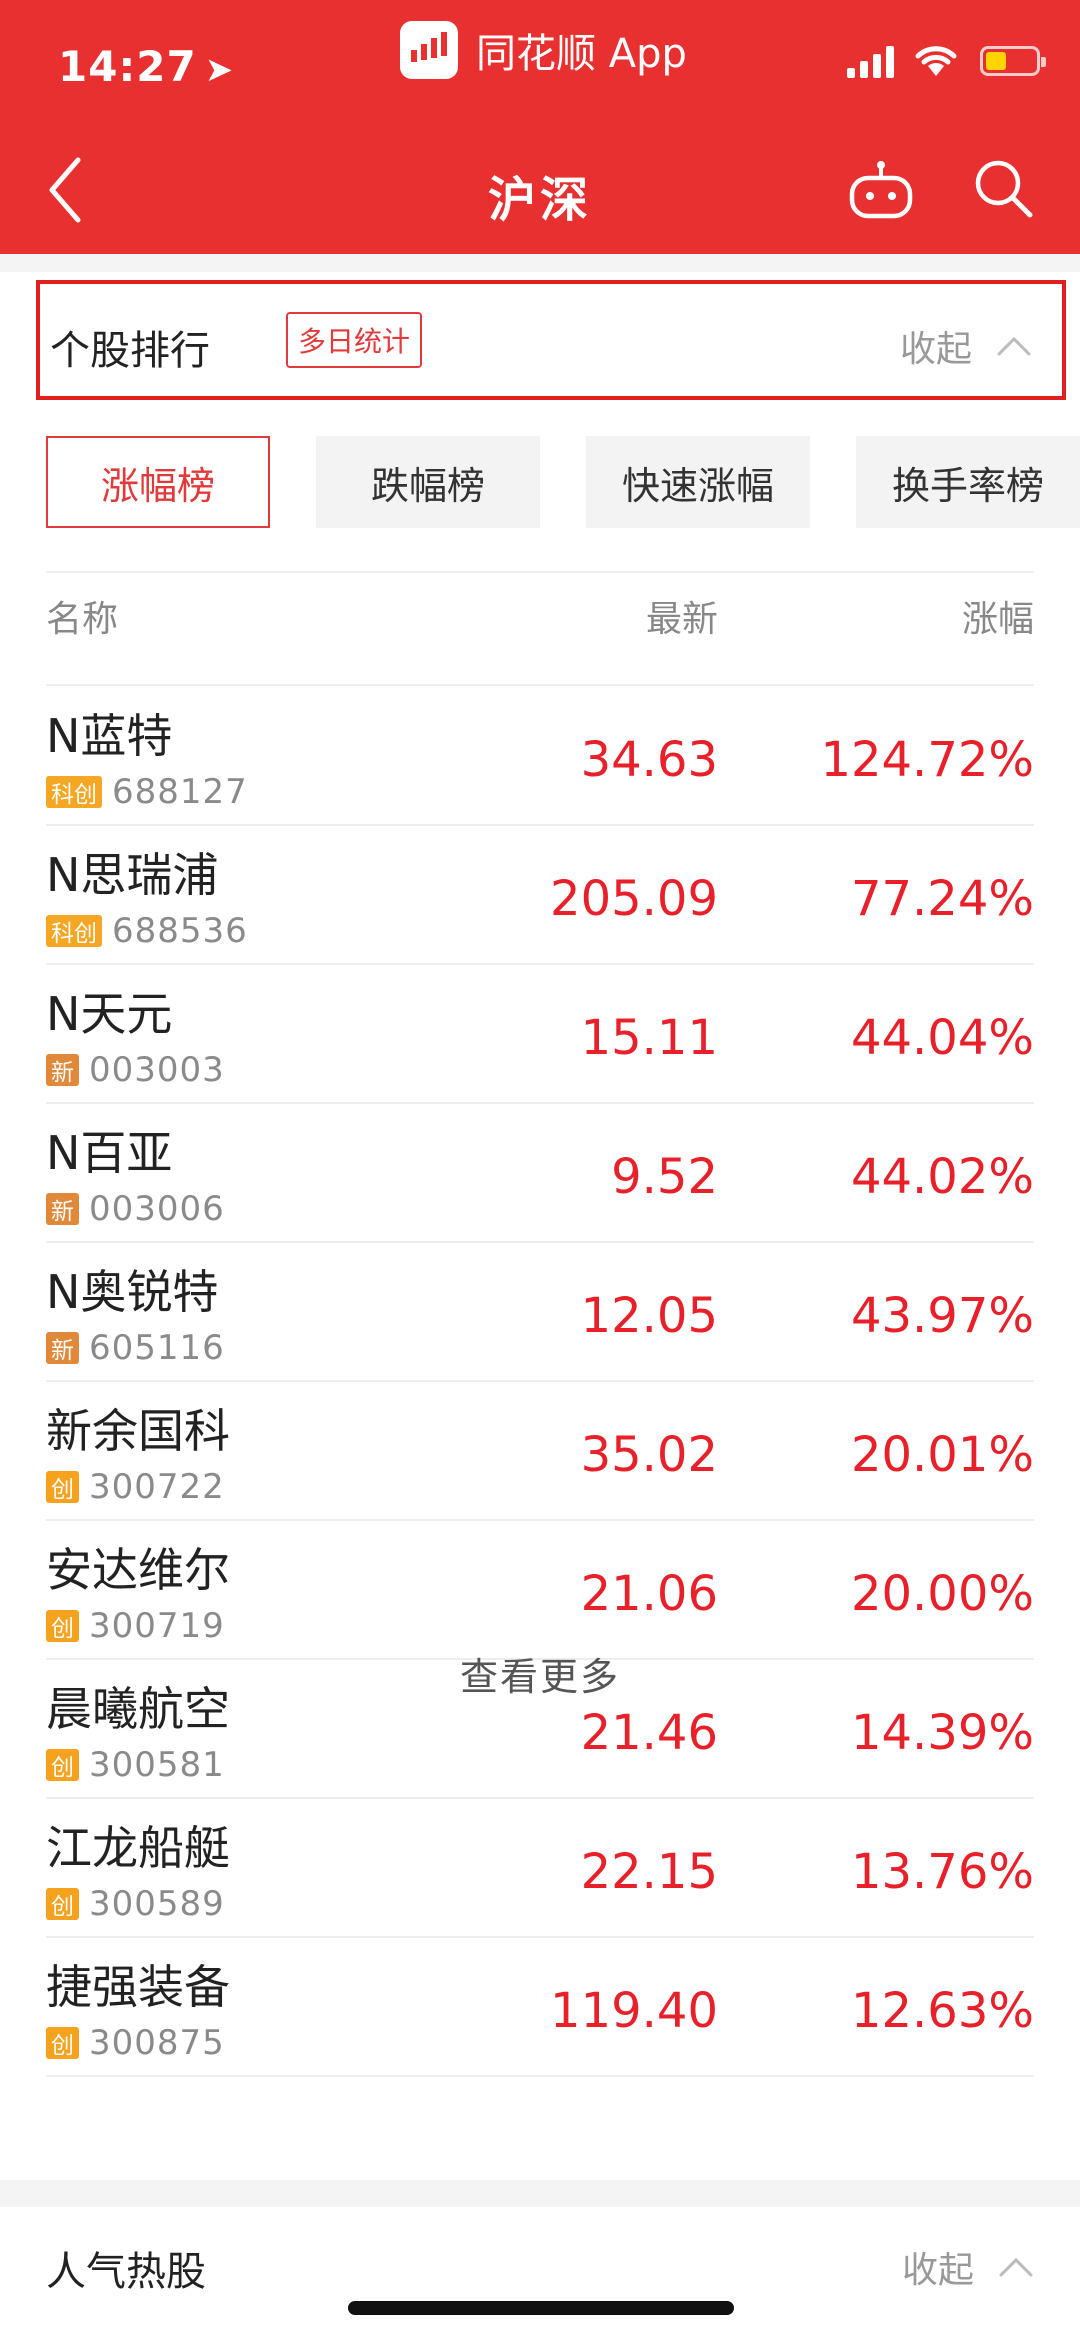 This screenshot has height=2339, width=1080. What do you see at coordinates (541, 2308) in the screenshot?
I see `home-indicator` at bounding box center [541, 2308].